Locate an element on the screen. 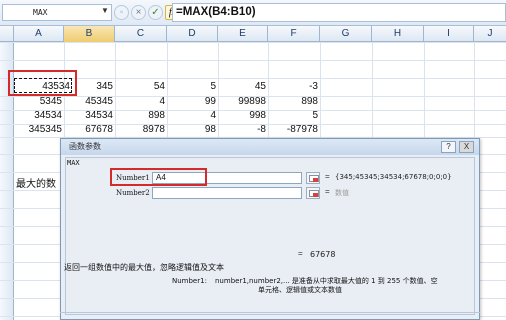  formula-input: =MAX(B4:B10) is located at coordinates (339, 12).